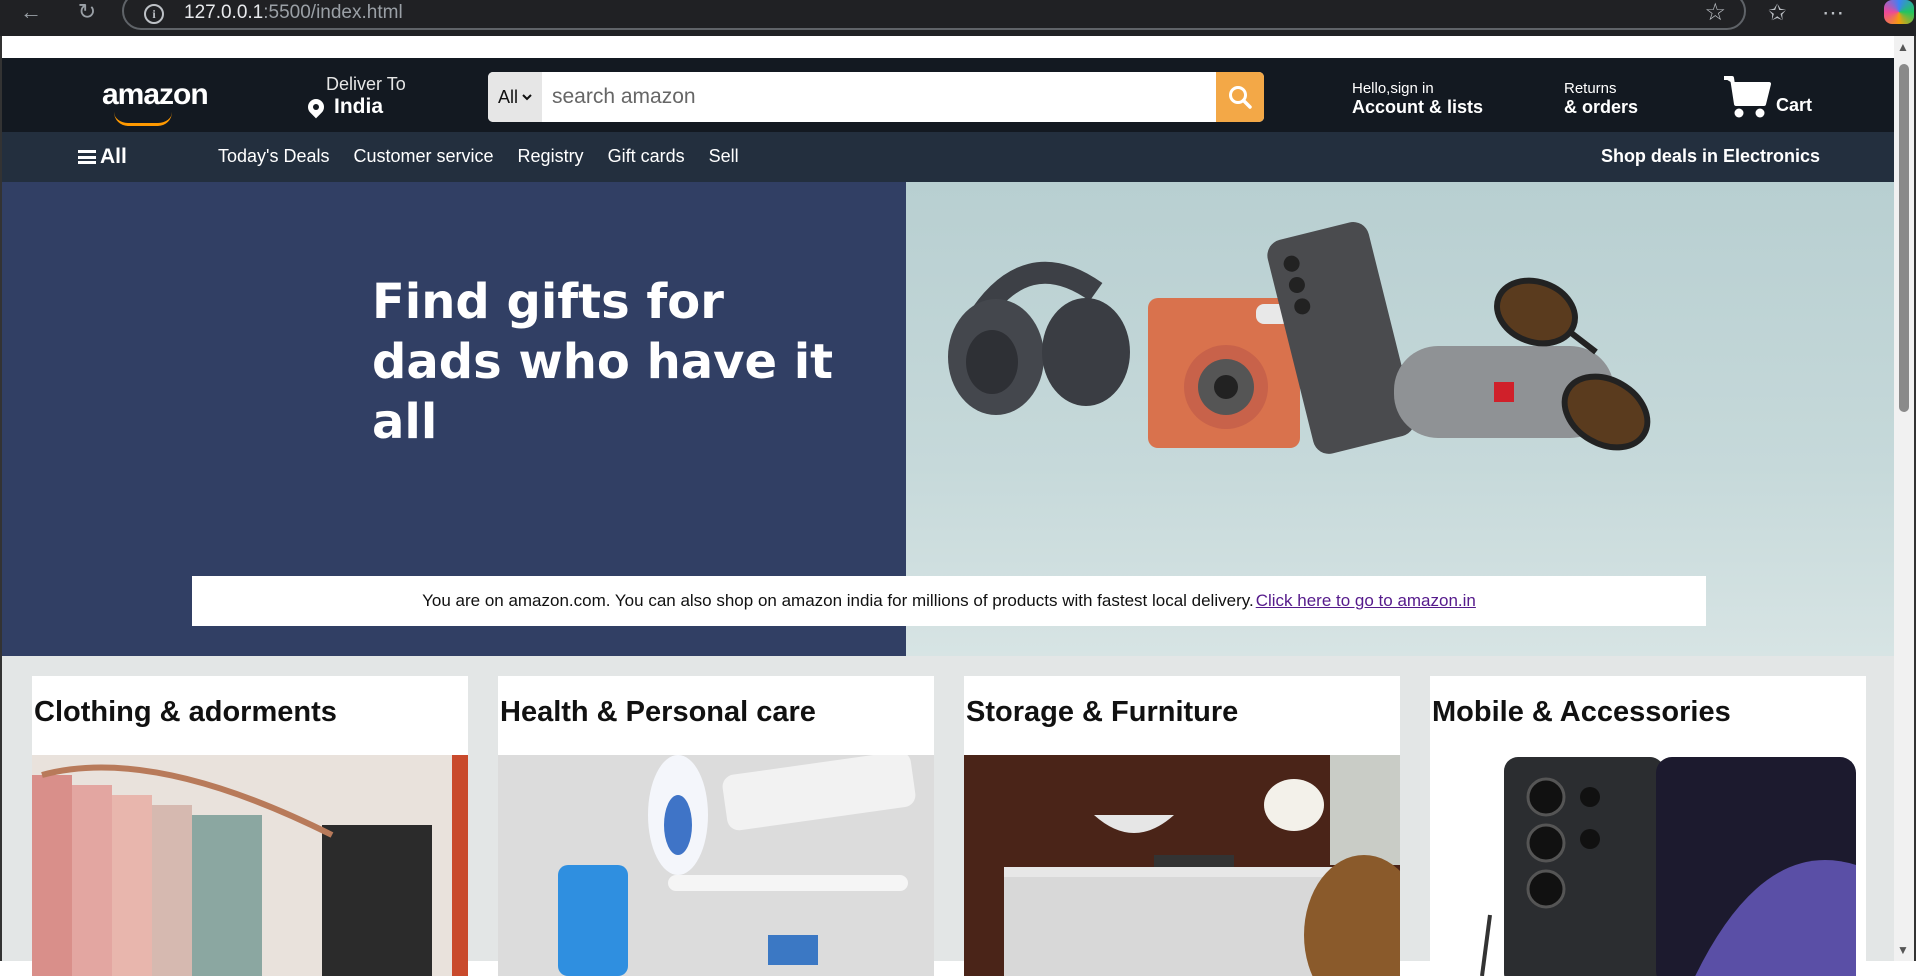  Describe the element at coordinates (658, 712) in the screenshot. I see `card-title: Health & Personal care` at that location.